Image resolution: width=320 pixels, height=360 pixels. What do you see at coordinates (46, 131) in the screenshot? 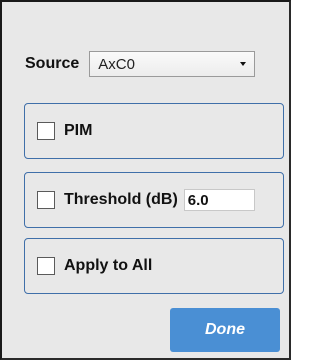
I see `pim-checkbox` at bounding box center [46, 131].